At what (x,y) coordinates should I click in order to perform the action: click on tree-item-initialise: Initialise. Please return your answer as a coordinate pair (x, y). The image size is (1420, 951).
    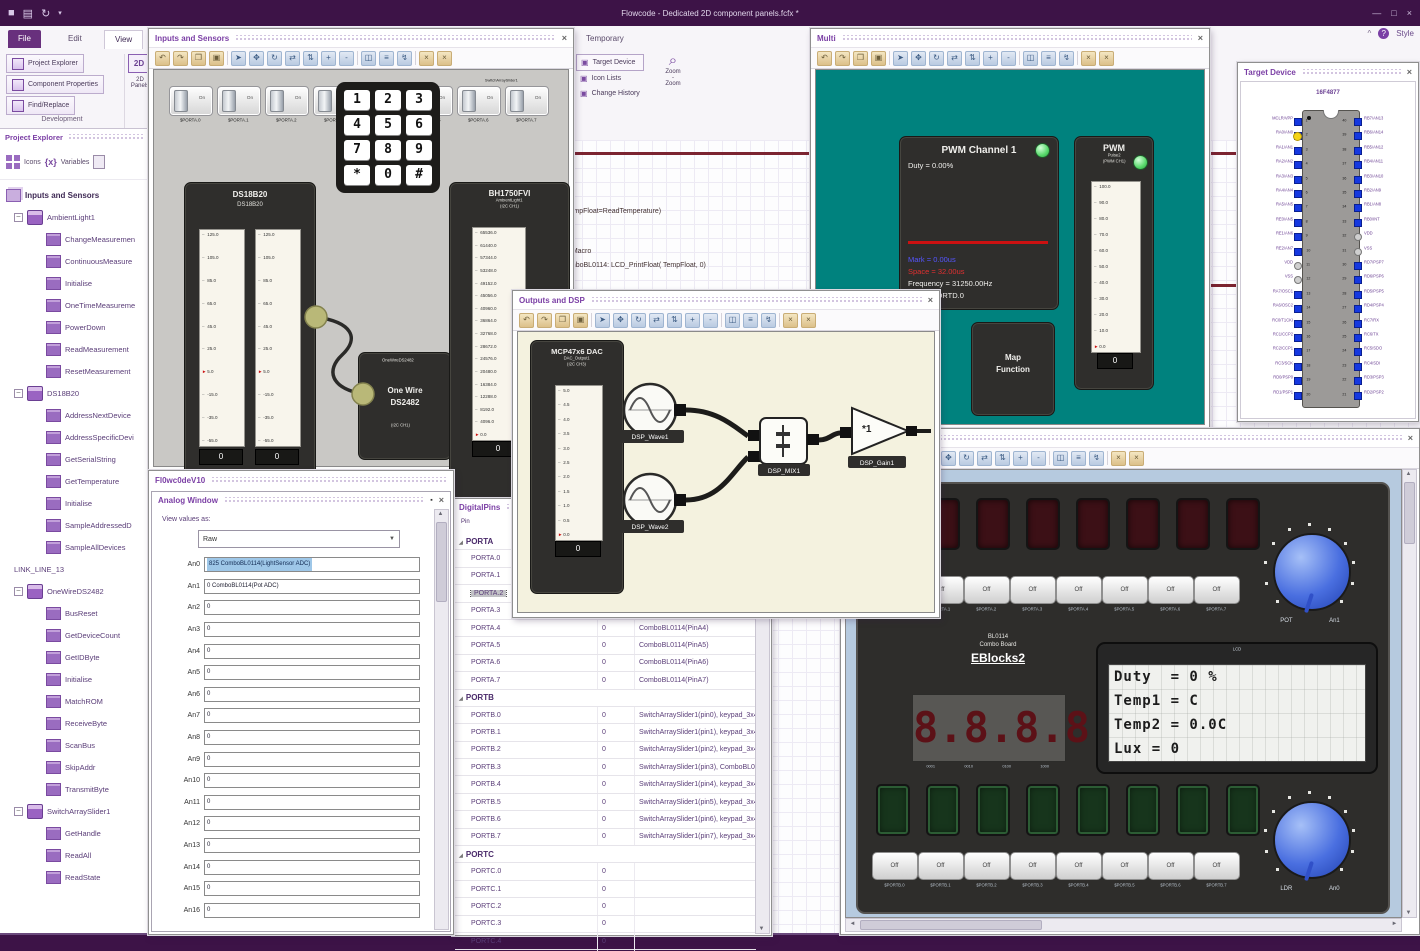
    Looking at the image, I should click on (74, 283).